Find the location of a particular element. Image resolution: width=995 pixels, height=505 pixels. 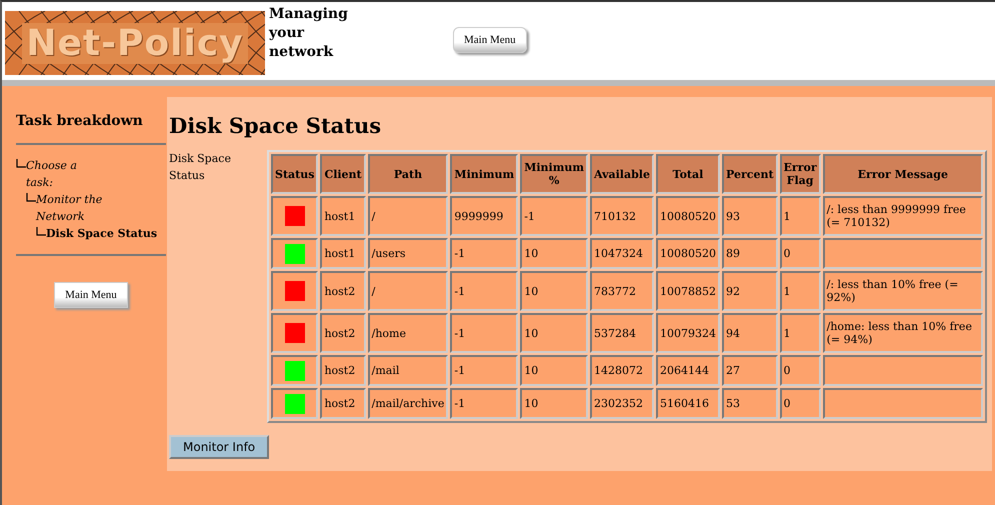

table-cell: 93 is located at coordinates (733, 216).